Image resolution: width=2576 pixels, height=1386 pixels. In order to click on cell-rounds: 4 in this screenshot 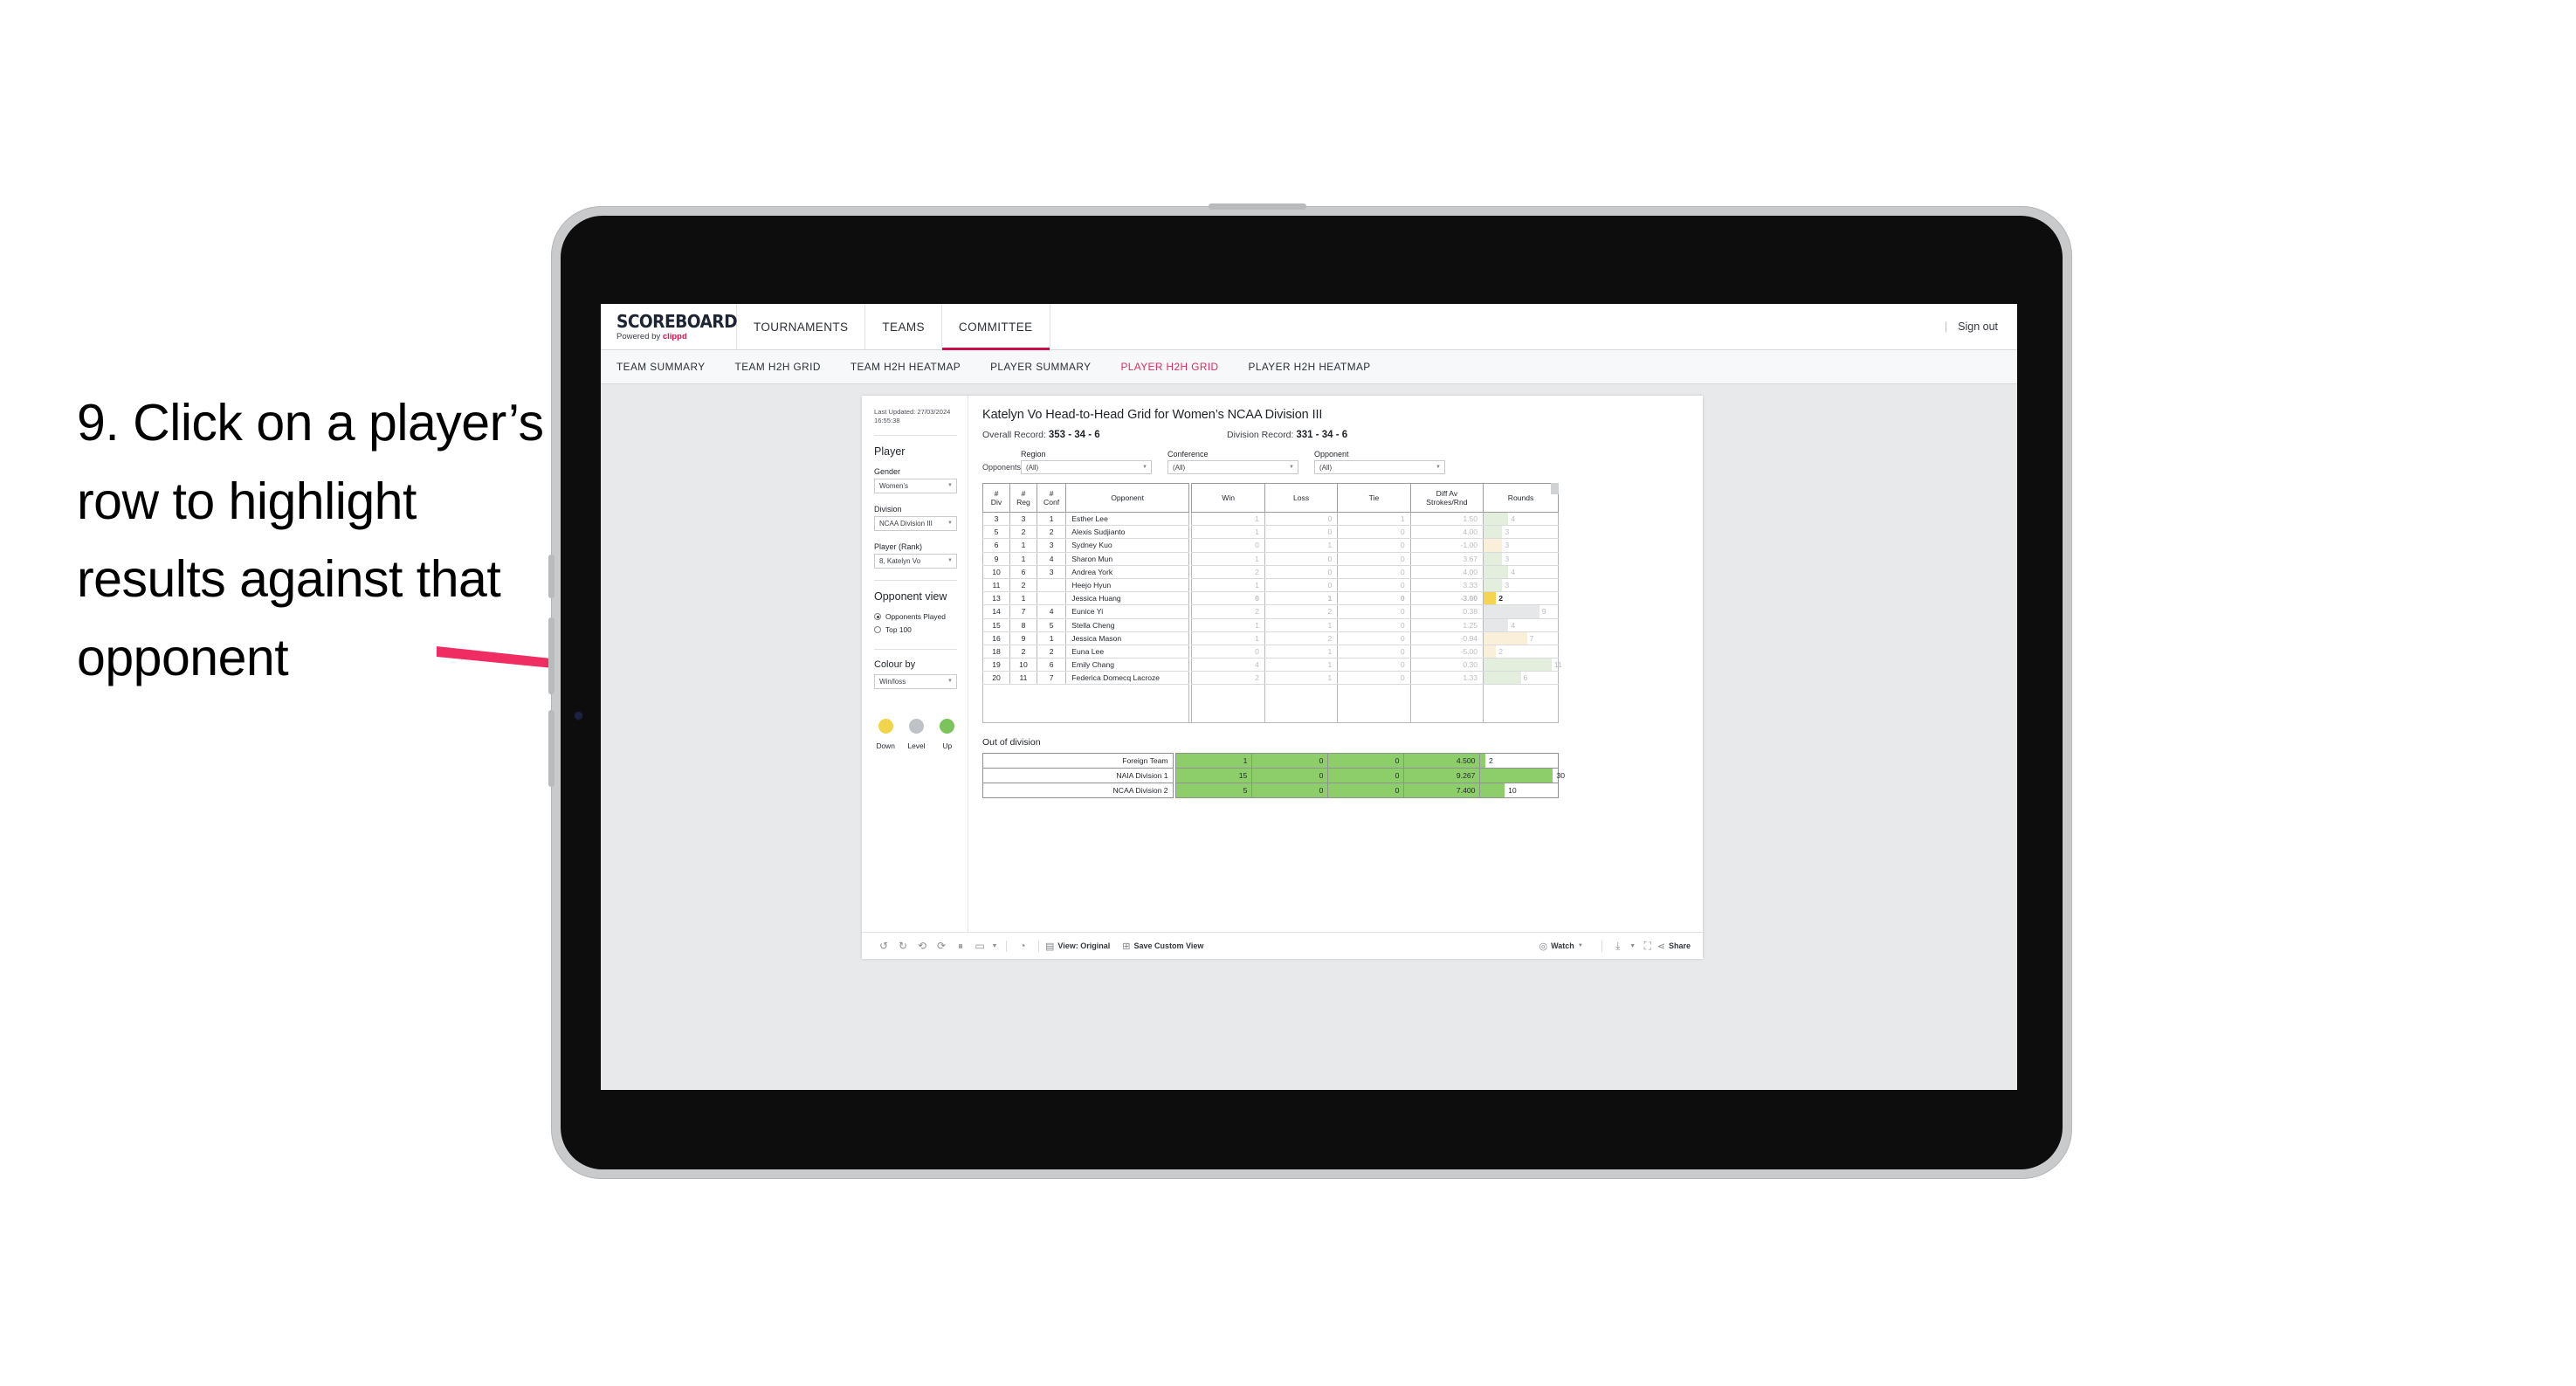, I will do `click(1521, 519)`.